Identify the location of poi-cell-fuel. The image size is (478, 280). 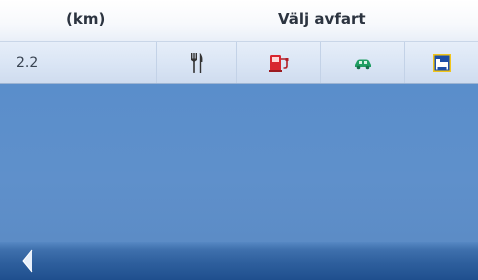
(278, 62).